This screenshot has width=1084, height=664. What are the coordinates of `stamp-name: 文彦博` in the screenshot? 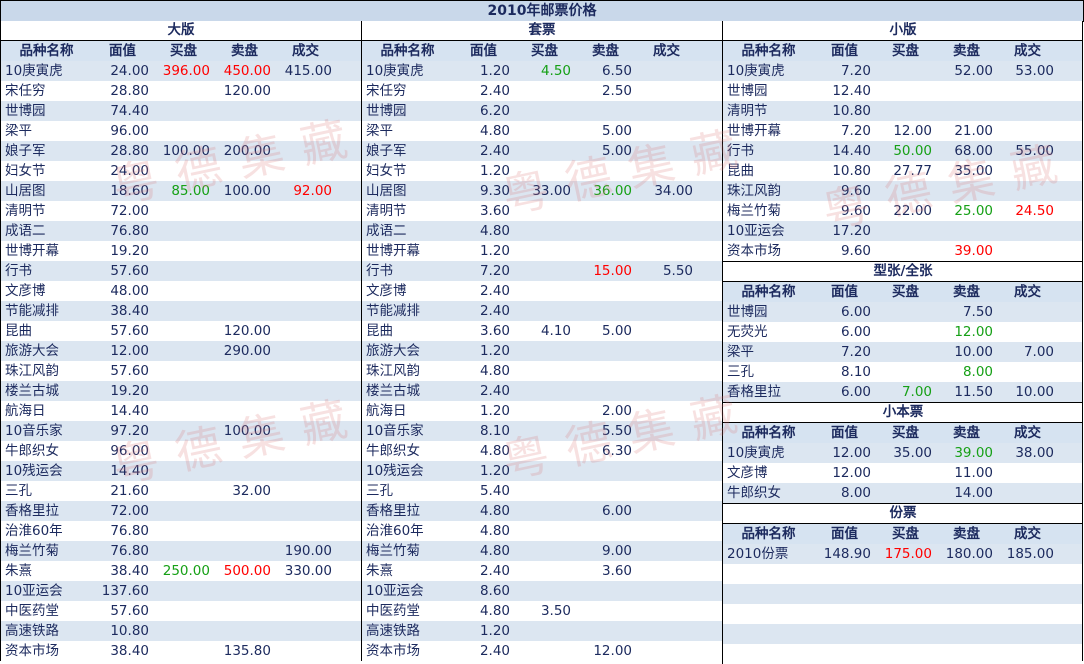 It's located at (386, 291).